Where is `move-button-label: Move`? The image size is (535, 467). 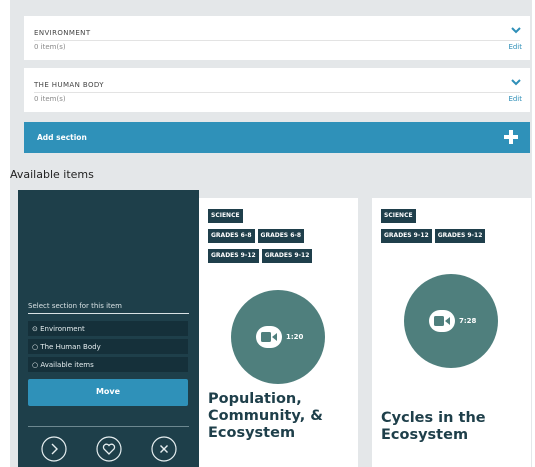 move-button-label: Move is located at coordinates (108, 391).